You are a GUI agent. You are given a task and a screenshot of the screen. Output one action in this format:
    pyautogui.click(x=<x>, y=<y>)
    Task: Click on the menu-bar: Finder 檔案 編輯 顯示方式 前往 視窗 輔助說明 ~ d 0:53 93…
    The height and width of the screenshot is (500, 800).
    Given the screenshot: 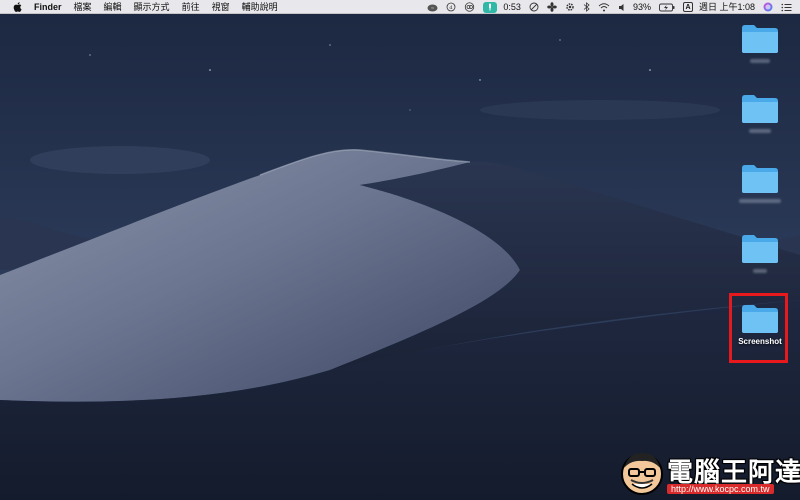 What is the action you would take?
    pyautogui.click(x=400, y=7)
    